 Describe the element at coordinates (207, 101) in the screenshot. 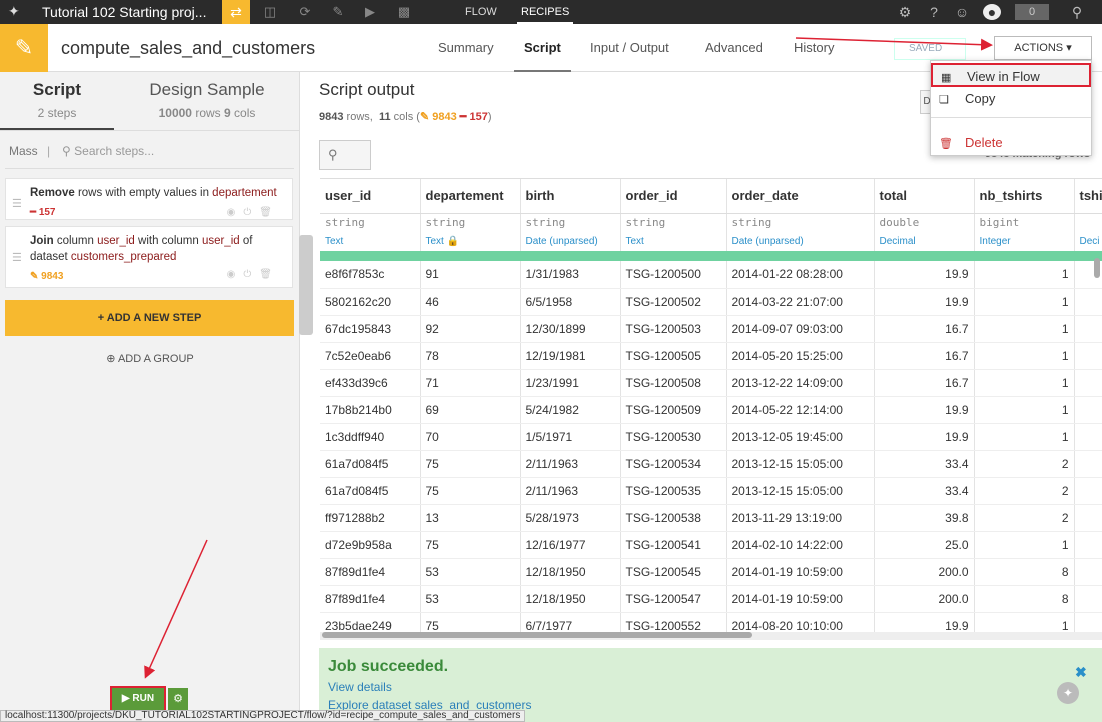

I see `tab-design-sample: Design Sample 10000 rows 9 cols` at that location.